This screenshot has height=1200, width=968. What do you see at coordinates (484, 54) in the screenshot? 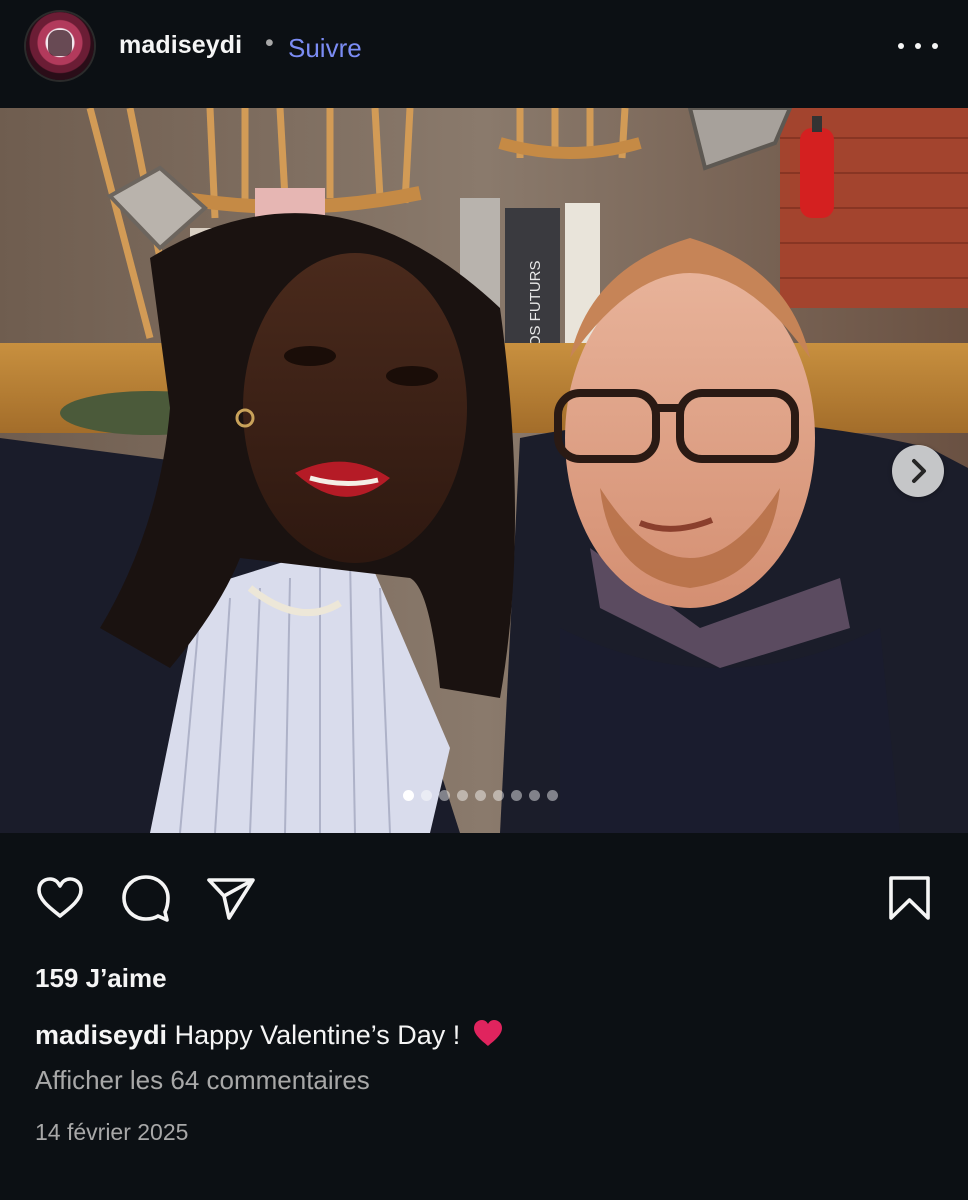
I see `post-header: madiseydi • Suivre` at bounding box center [484, 54].